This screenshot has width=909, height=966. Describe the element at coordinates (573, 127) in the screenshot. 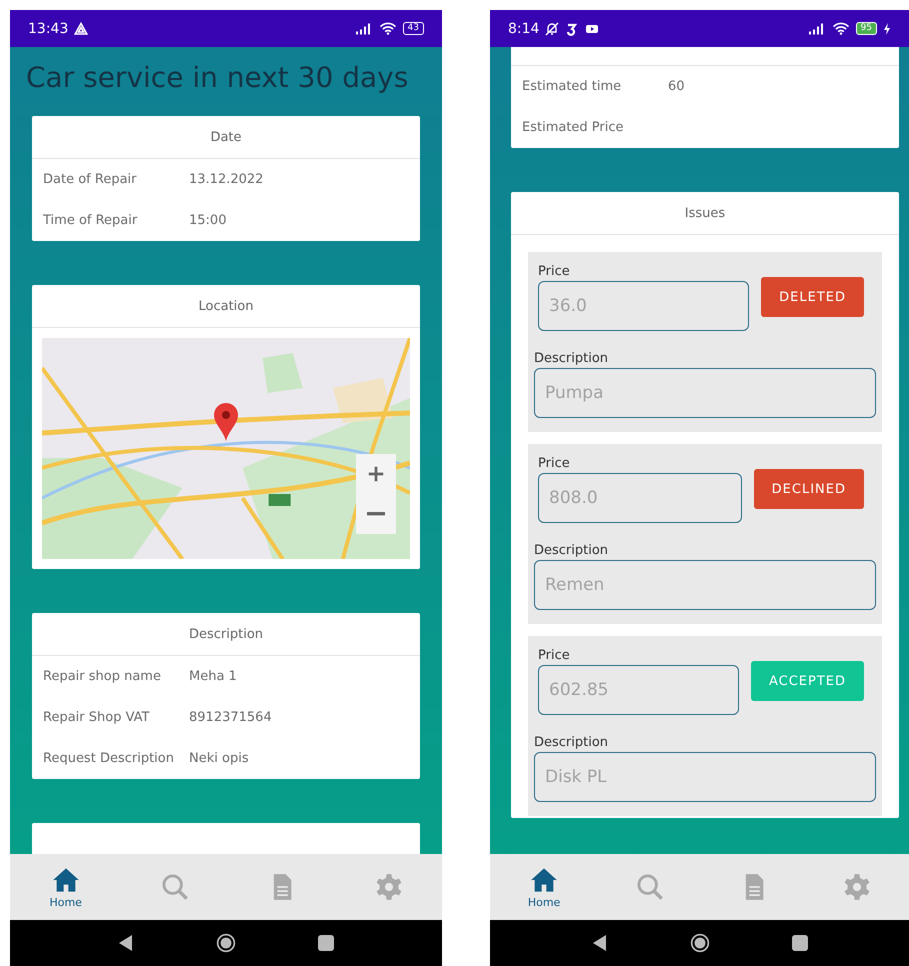

I see `field-label: Estimated Price` at that location.